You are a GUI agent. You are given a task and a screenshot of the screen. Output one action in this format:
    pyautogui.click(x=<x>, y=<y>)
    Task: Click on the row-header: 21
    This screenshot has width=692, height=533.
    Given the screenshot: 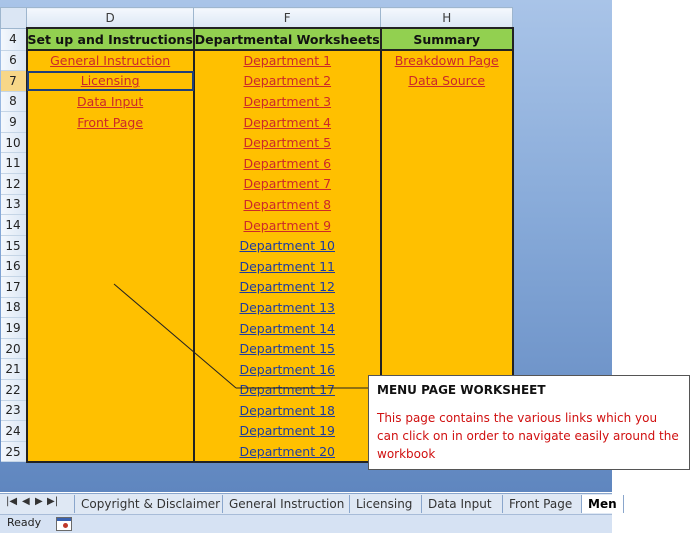 What is the action you would take?
    pyautogui.click(x=13, y=369)
    